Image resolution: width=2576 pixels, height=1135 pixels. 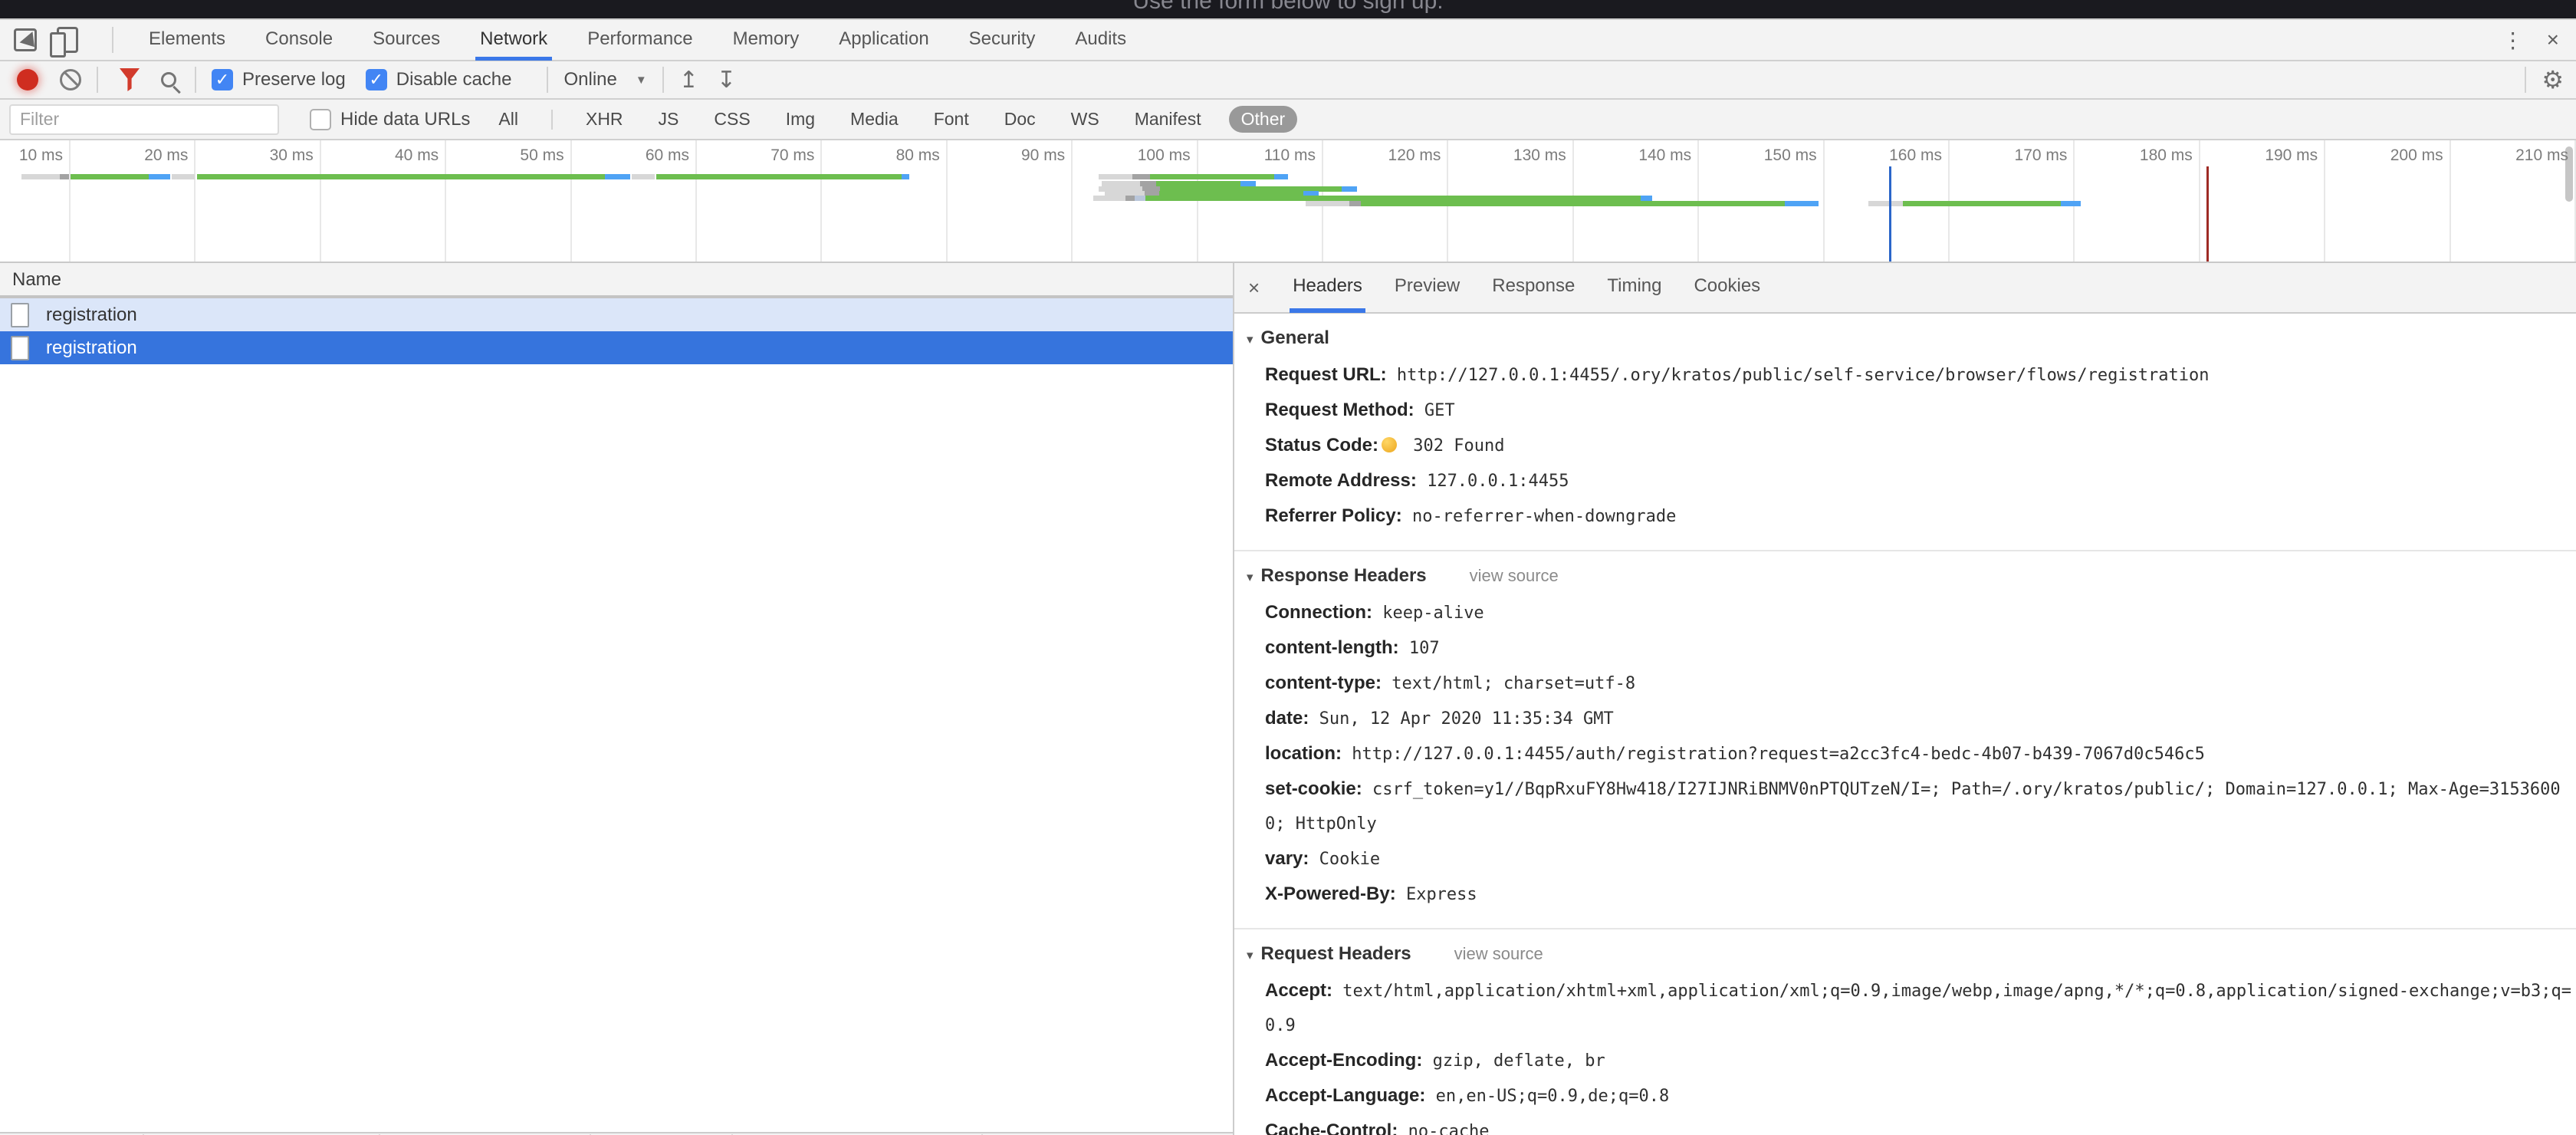 What do you see at coordinates (514, 40) in the screenshot?
I see `devtools-tab-network: Network` at bounding box center [514, 40].